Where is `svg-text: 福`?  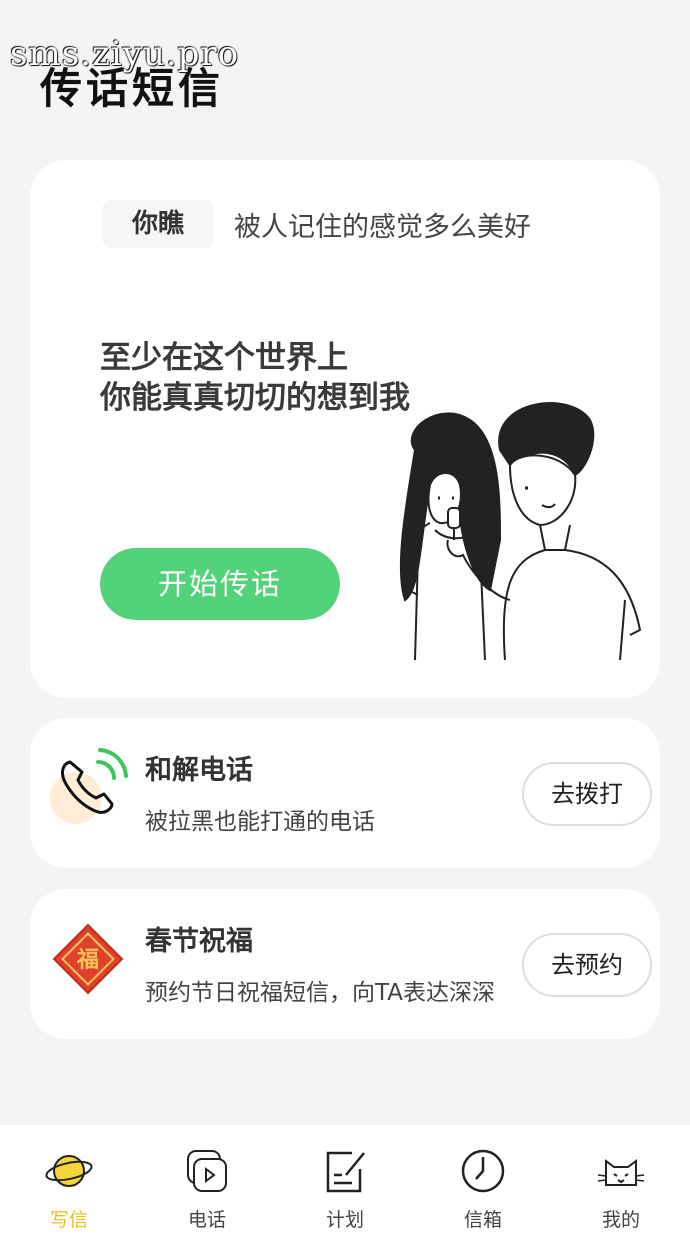 svg-text: 福 is located at coordinates (87, 960).